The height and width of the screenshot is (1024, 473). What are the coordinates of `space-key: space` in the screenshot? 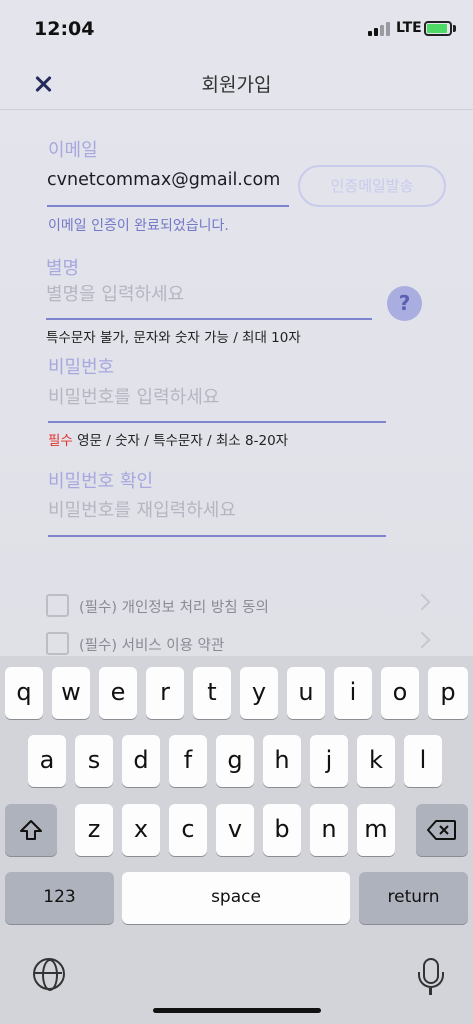 It's located at (236, 898).